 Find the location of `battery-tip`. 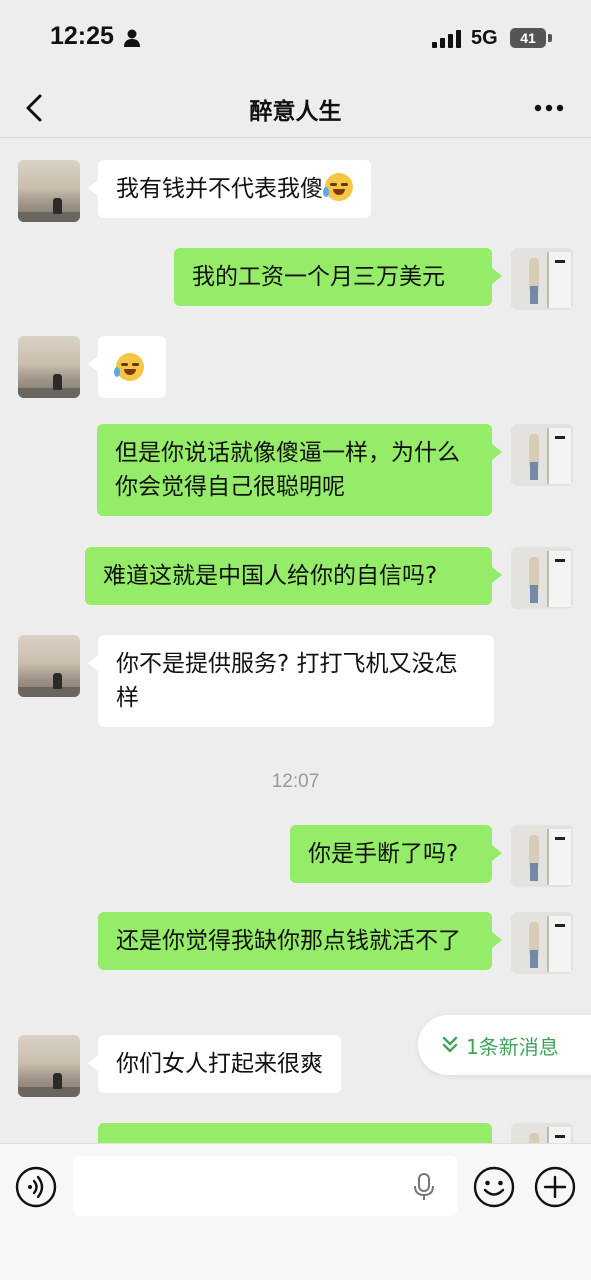

battery-tip is located at coordinates (550, 38).